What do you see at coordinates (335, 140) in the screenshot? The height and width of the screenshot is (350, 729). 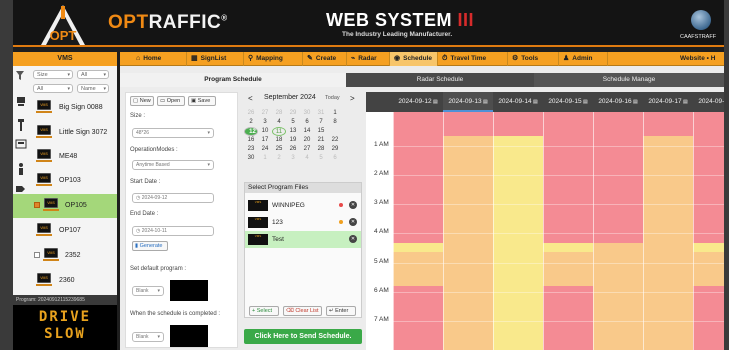 I see `calendar-day: 22` at bounding box center [335, 140].